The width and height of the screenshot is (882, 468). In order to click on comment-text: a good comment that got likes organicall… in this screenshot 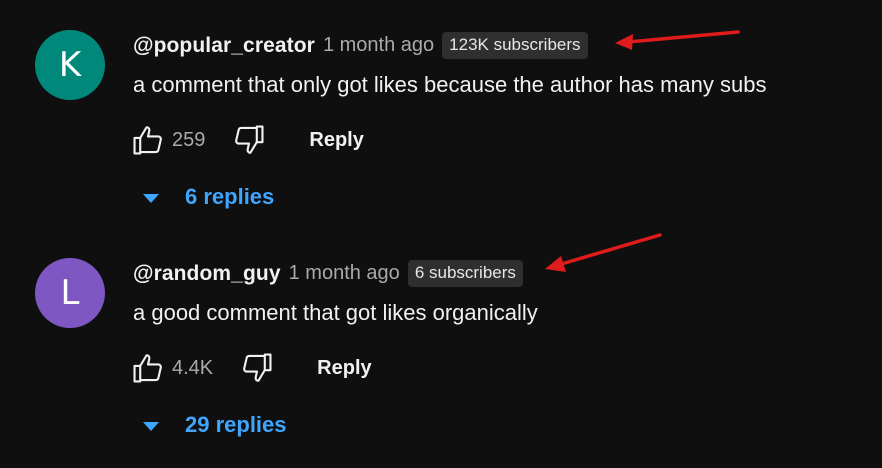, I will do `click(335, 312)`.